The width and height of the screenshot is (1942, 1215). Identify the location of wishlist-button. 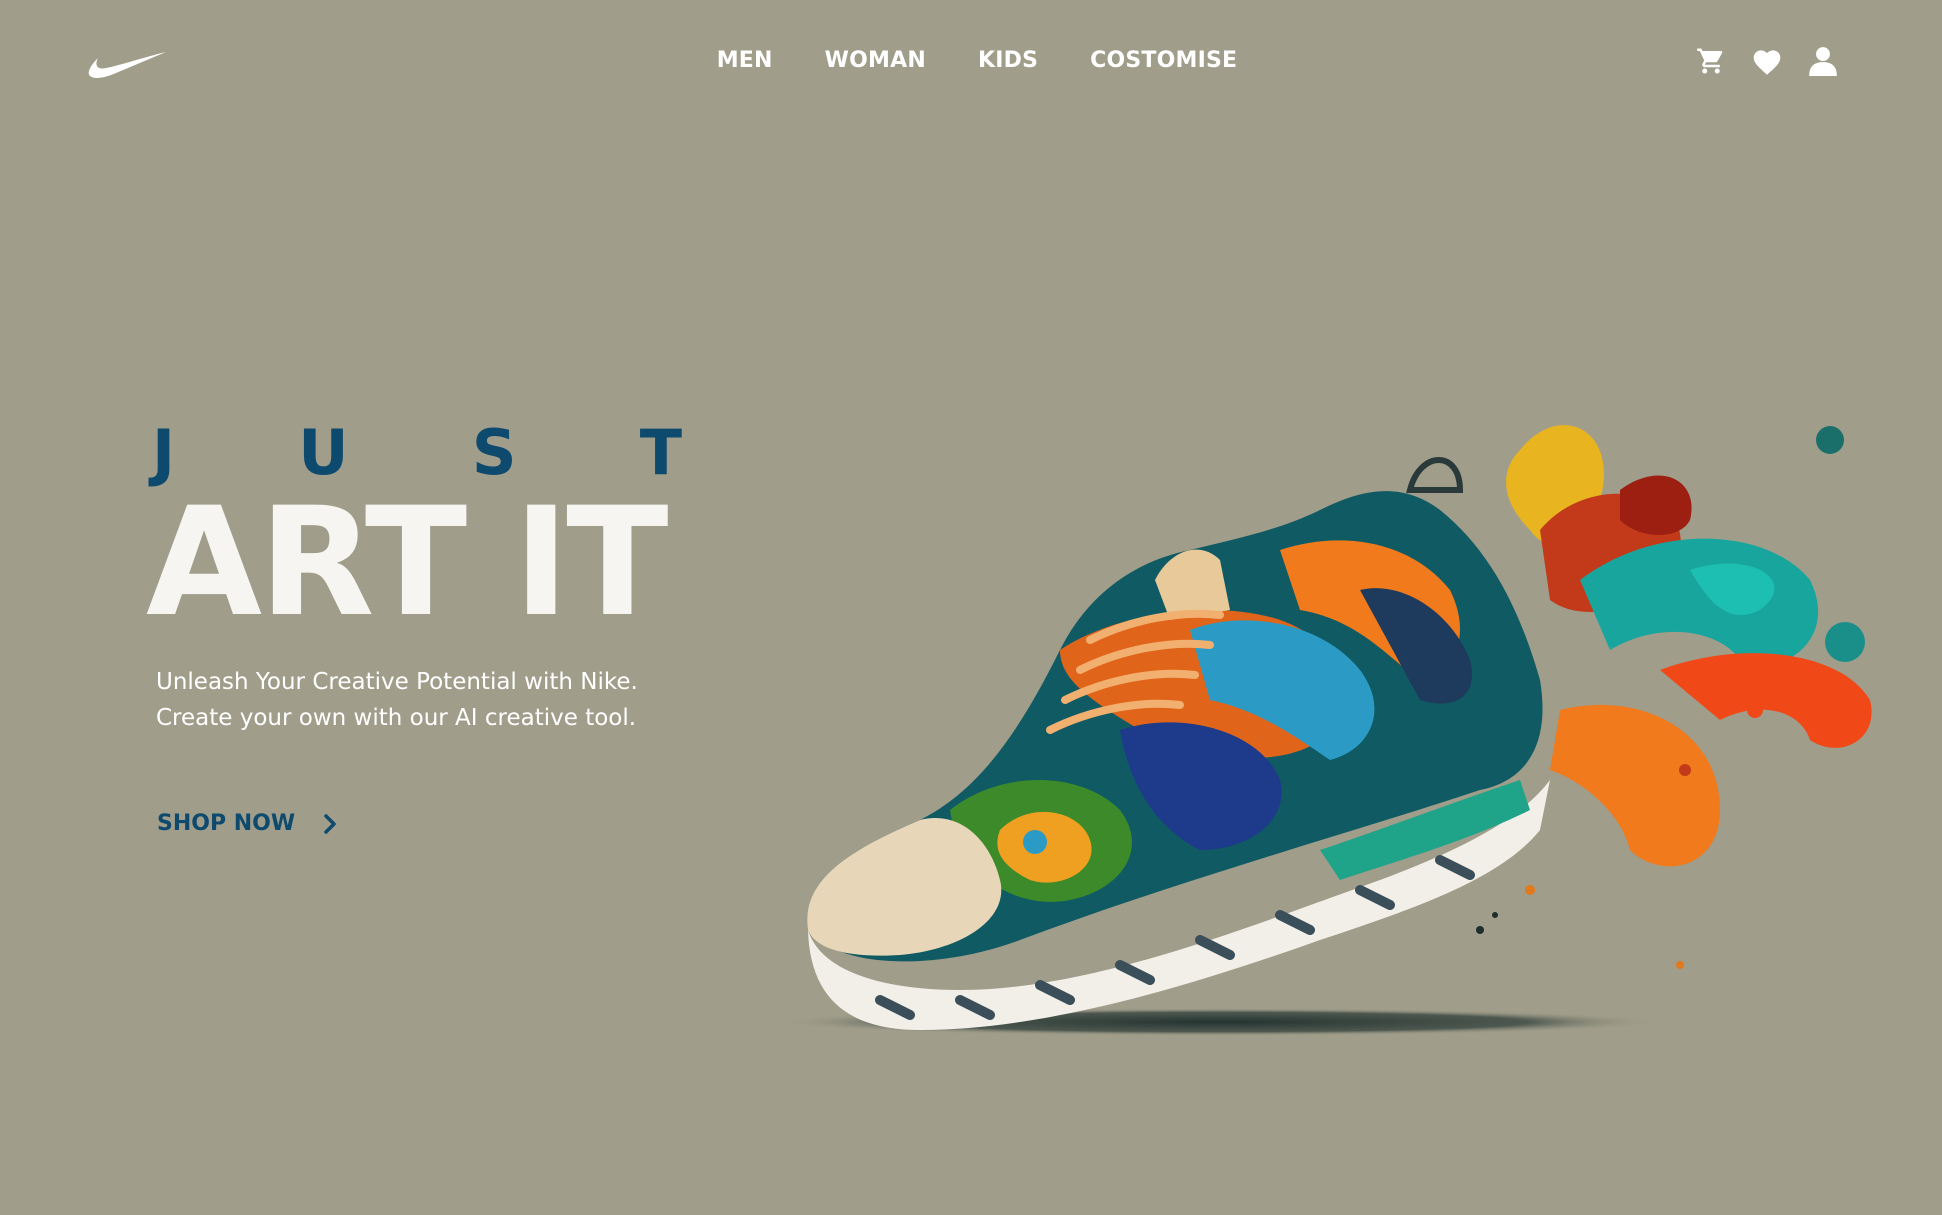
(1767, 61).